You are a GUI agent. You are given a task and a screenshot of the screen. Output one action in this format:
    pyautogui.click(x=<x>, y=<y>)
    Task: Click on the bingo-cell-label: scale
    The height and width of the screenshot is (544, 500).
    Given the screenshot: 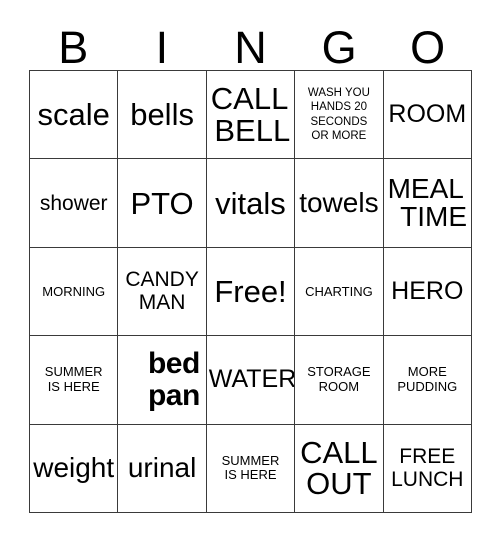 What is the action you would take?
    pyautogui.click(x=73, y=115)
    